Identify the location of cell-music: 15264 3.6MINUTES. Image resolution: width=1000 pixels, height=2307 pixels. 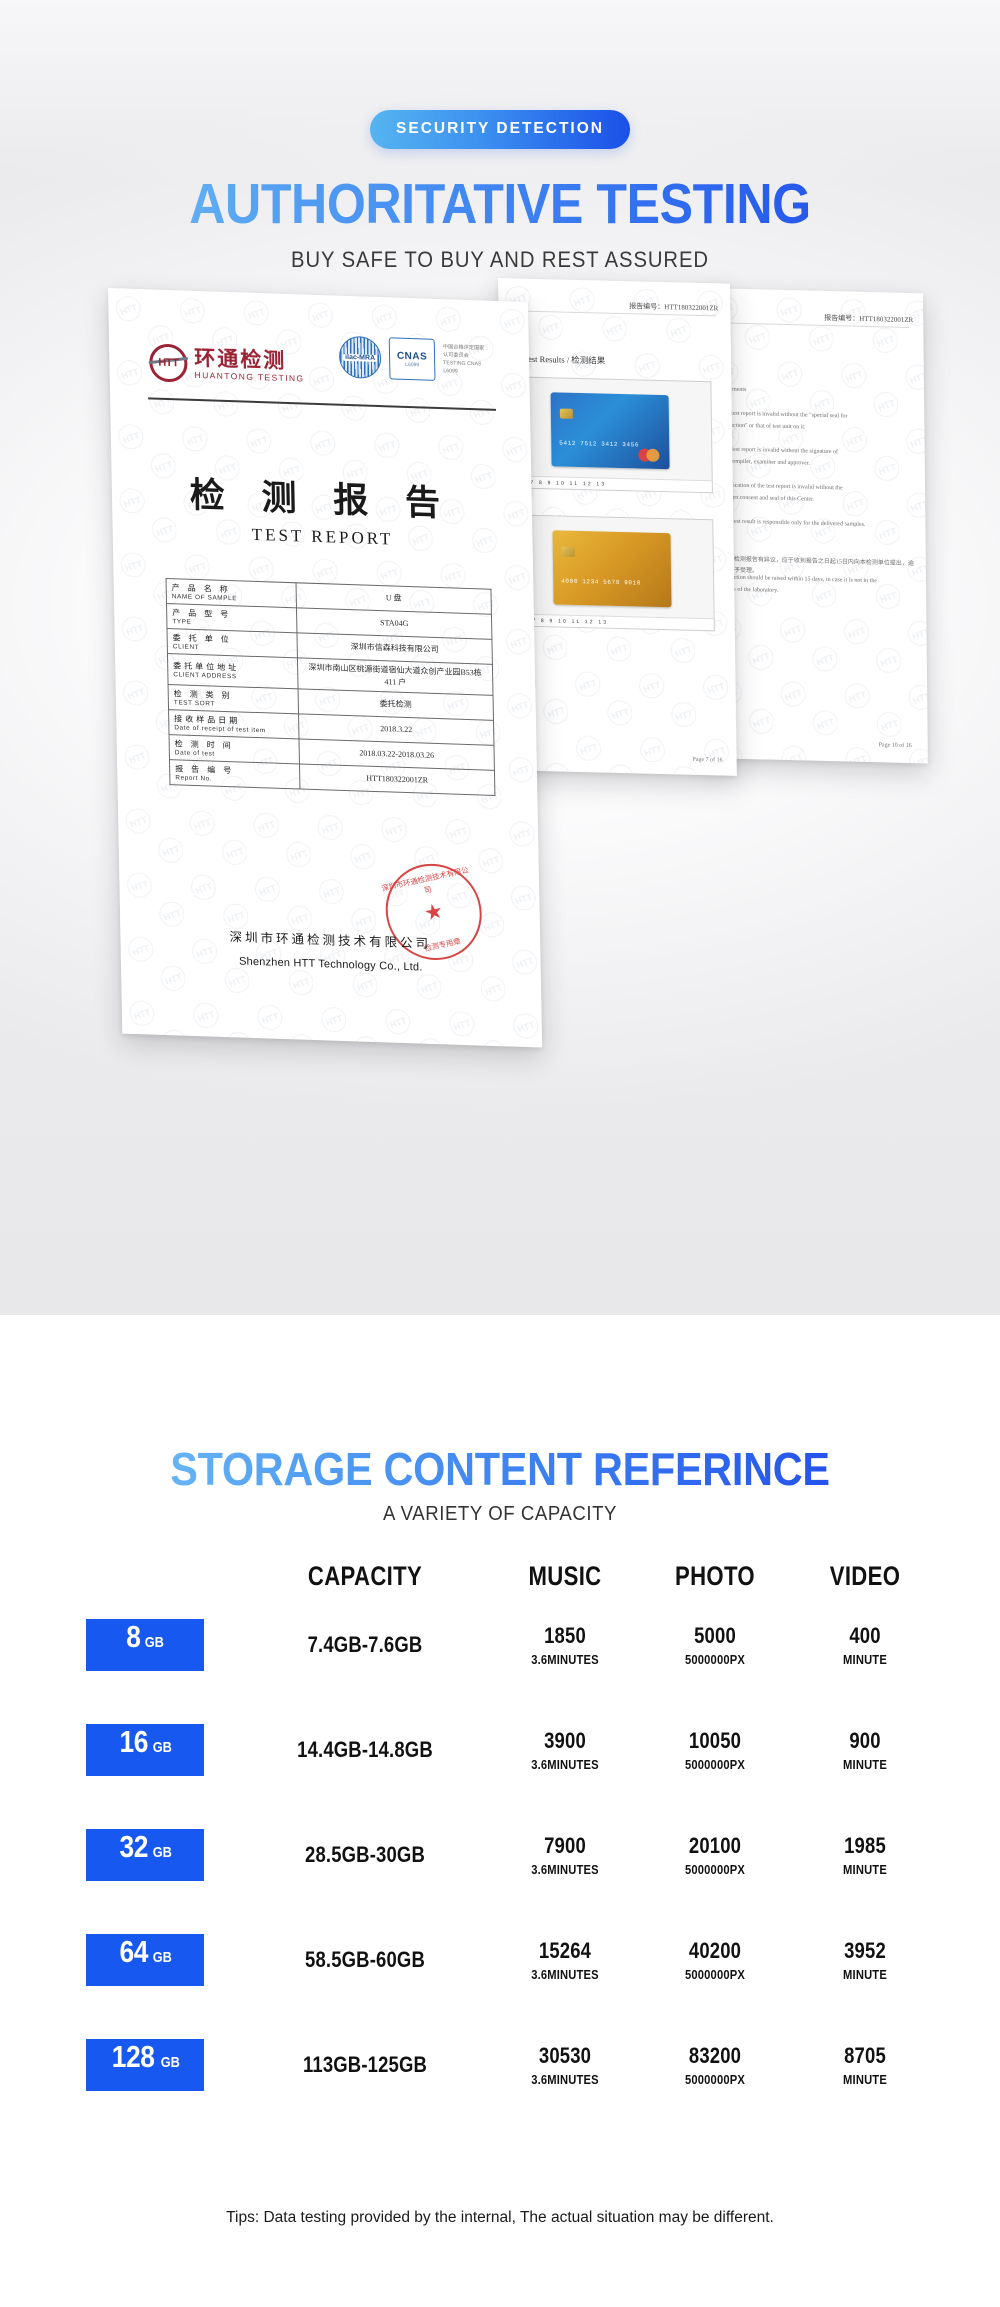
(565, 1960).